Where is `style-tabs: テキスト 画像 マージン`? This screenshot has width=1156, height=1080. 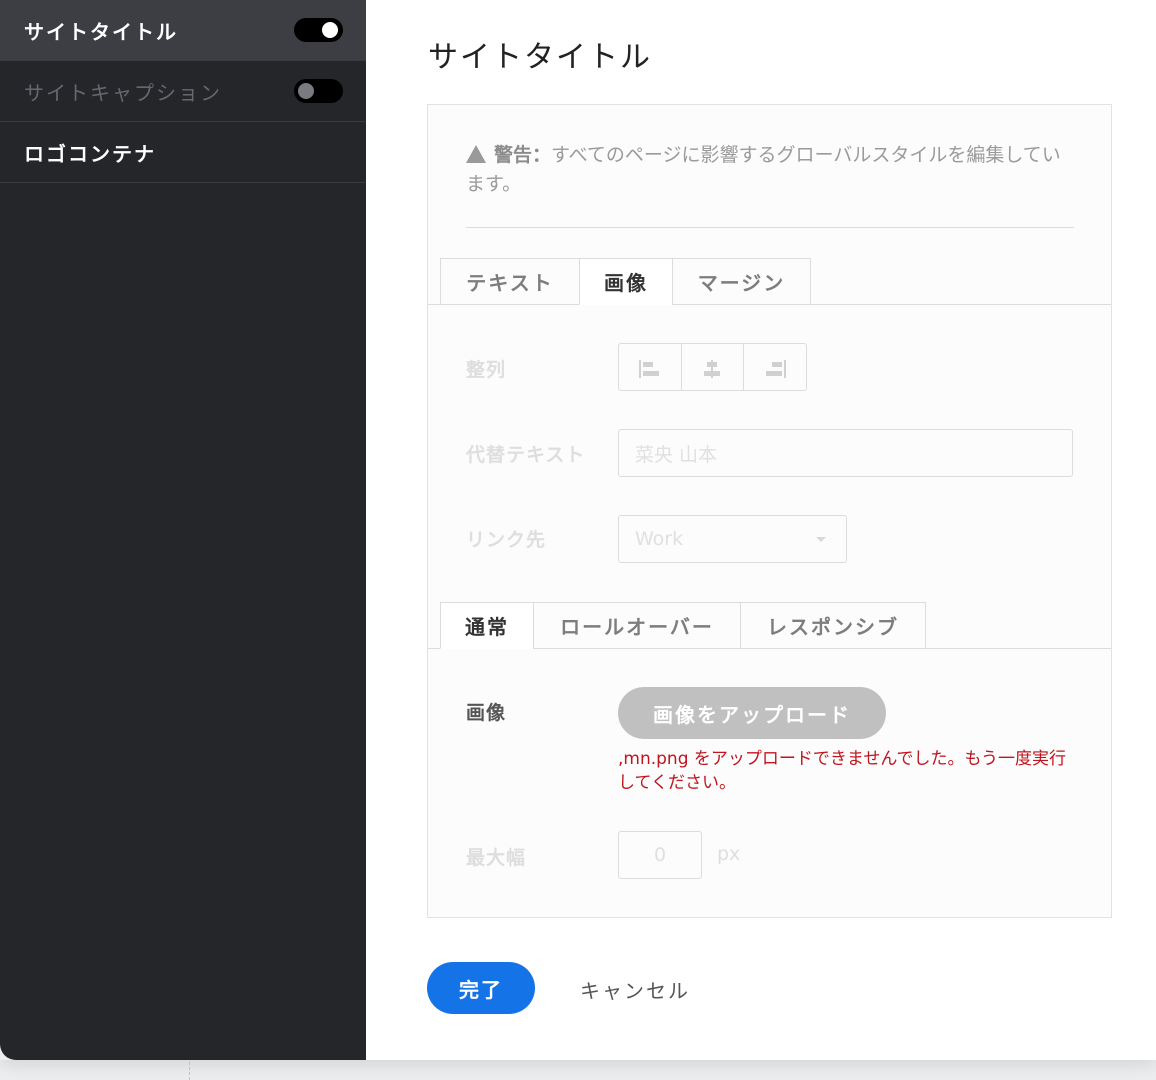
style-tabs: テキスト 画像 マージン is located at coordinates (769, 281).